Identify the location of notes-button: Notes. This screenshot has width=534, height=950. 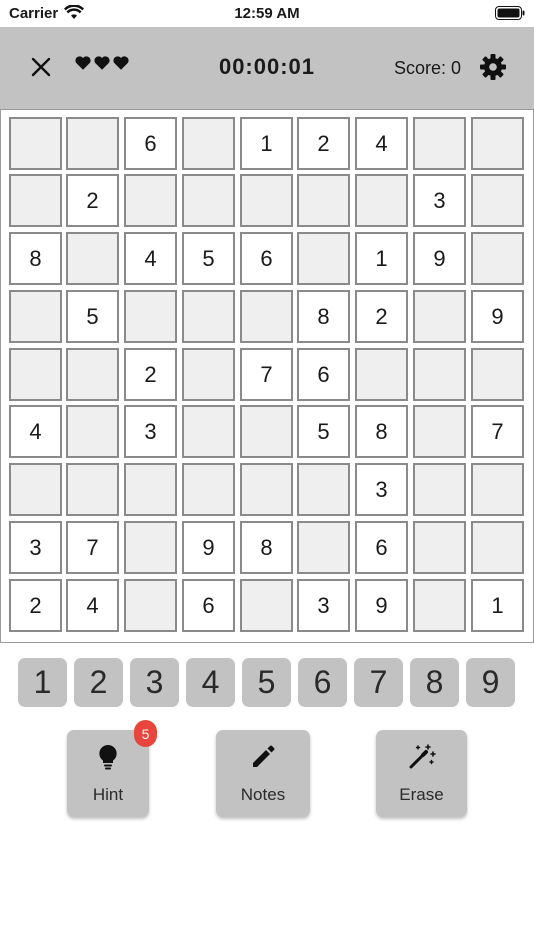
(263, 773).